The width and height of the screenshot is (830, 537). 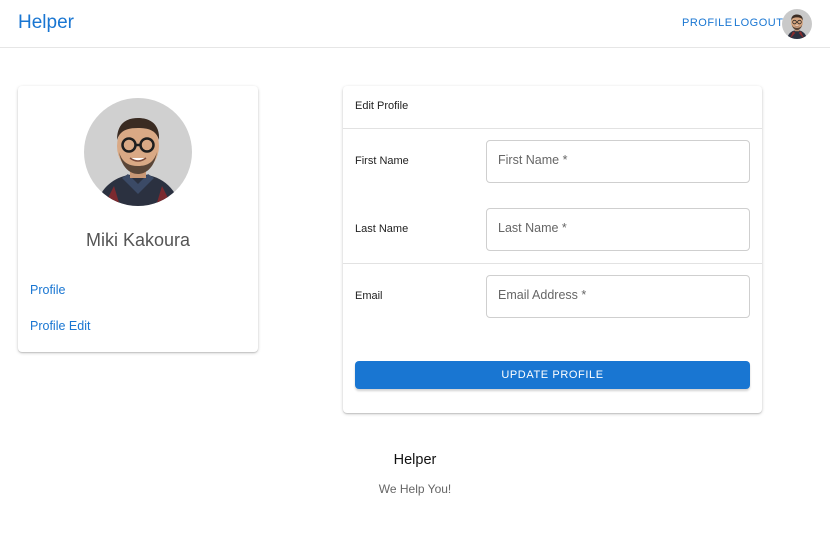 What do you see at coordinates (47, 290) in the screenshot?
I see `sidebar-item-profile: Profile` at bounding box center [47, 290].